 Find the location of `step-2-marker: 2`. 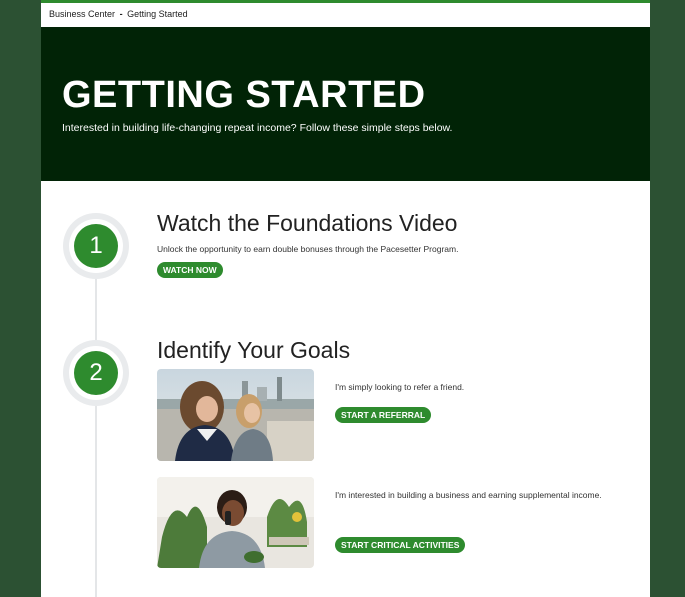

step-2-marker: 2 is located at coordinates (96, 373).